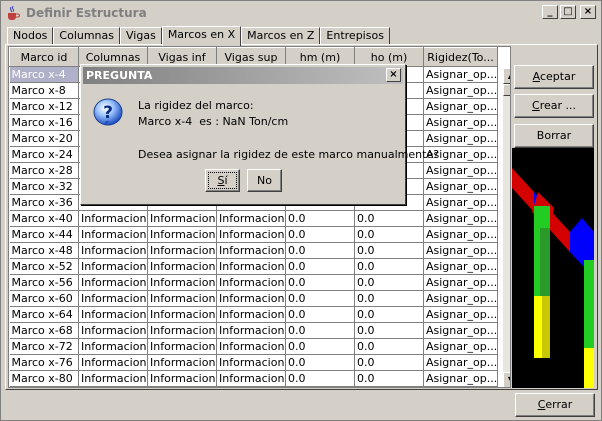 This screenshot has height=421, width=602. Describe the element at coordinates (44, 234) in the screenshot. I see `table-cell: Marco x-44` at that location.